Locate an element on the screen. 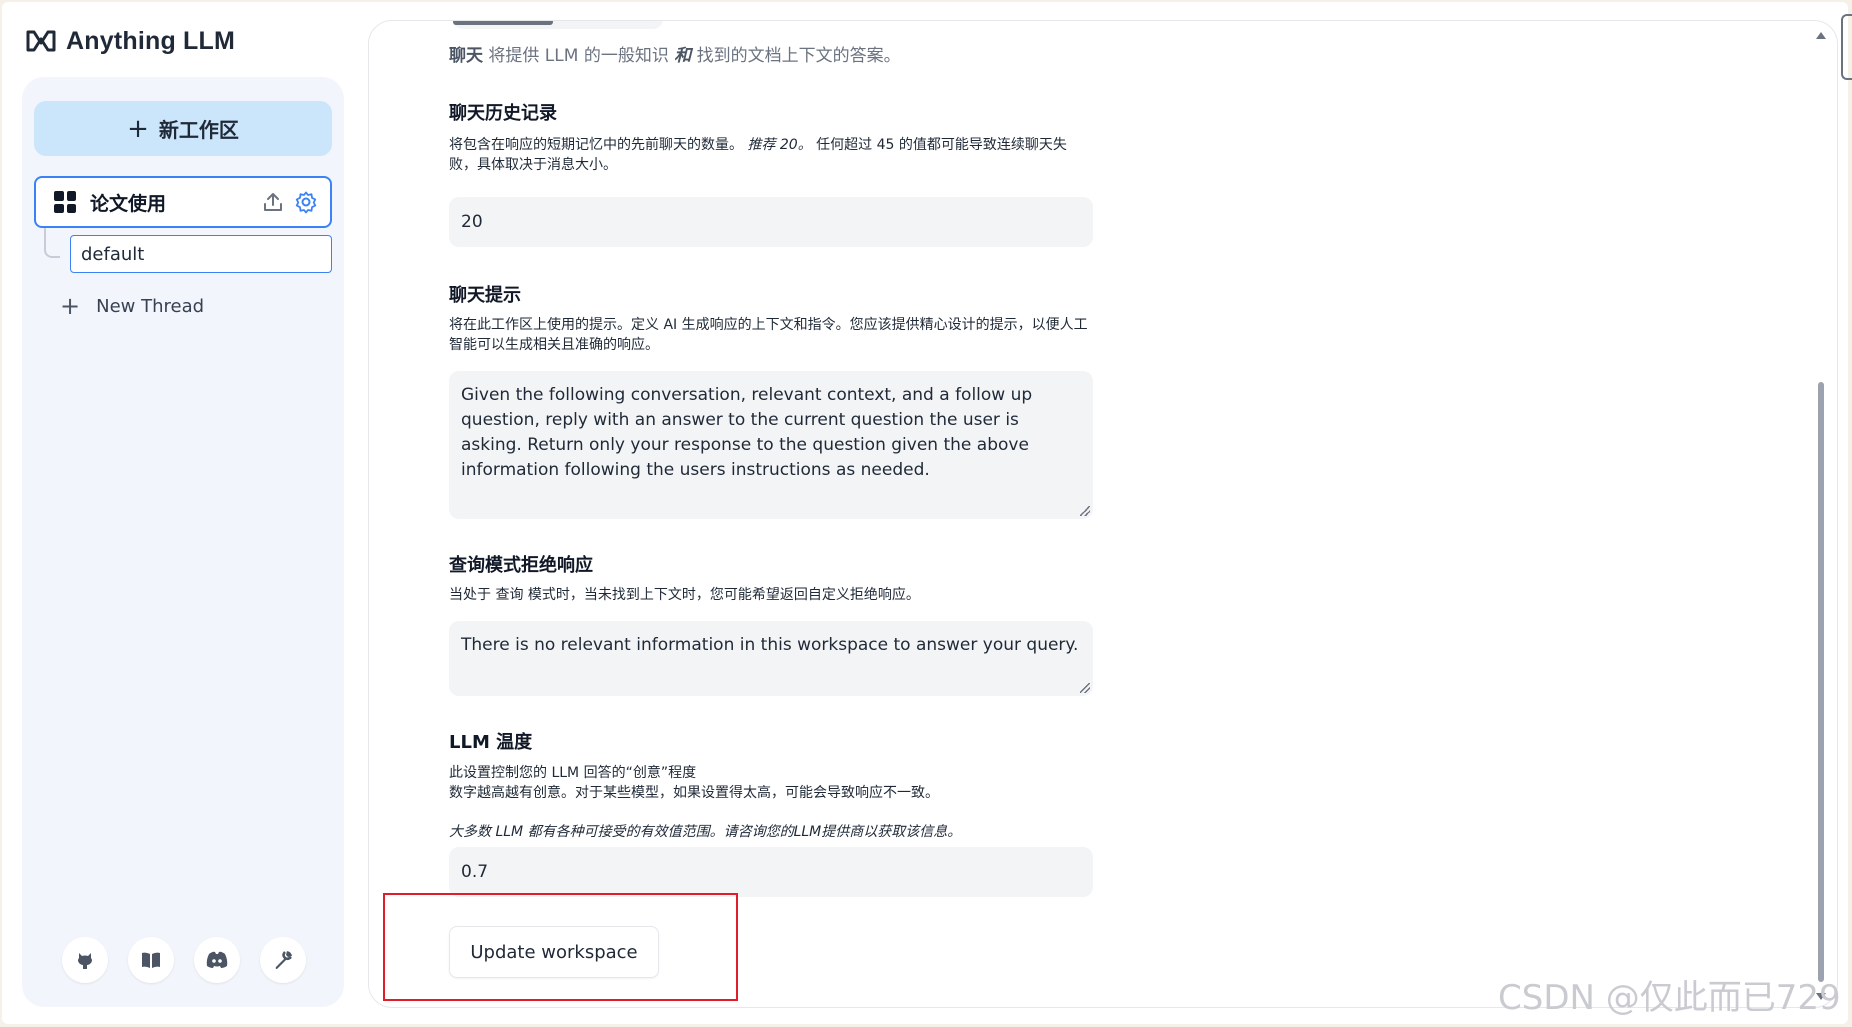 Image resolution: width=1852 pixels, height=1027 pixels. scroll-thumb is located at coordinates (1821, 682).